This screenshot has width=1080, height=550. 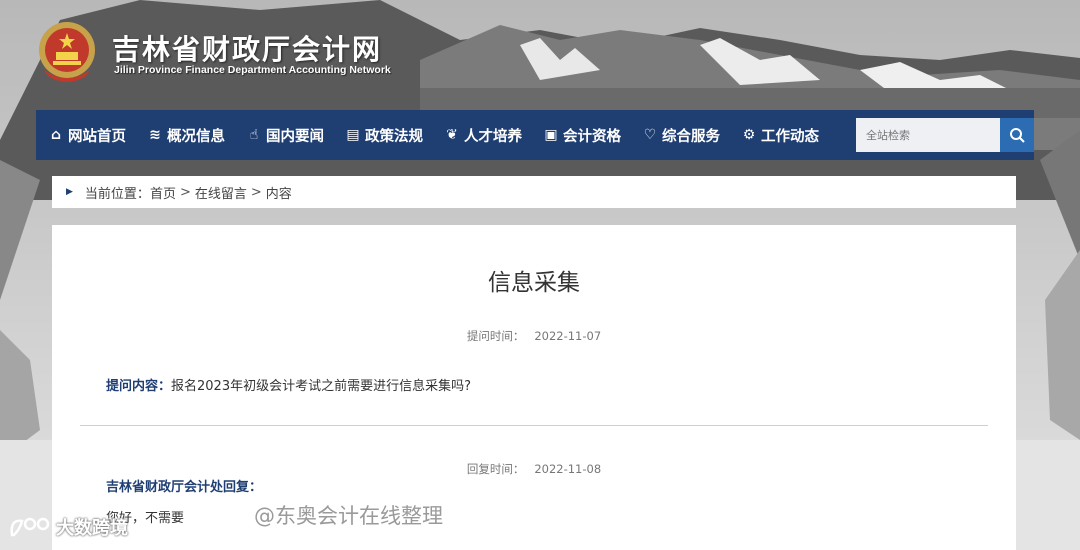 I want to click on question-text: 报名2023年初级会计考试之前需要进行信息采集吗?, so click(x=321, y=386).